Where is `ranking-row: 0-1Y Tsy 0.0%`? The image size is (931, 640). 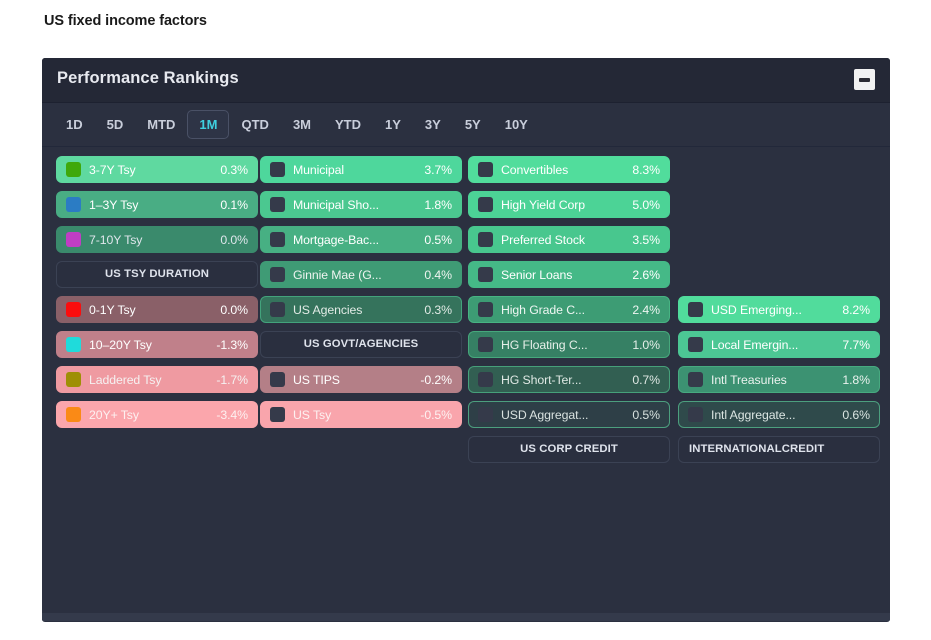
ranking-row: 0-1Y Tsy 0.0% is located at coordinates (157, 309).